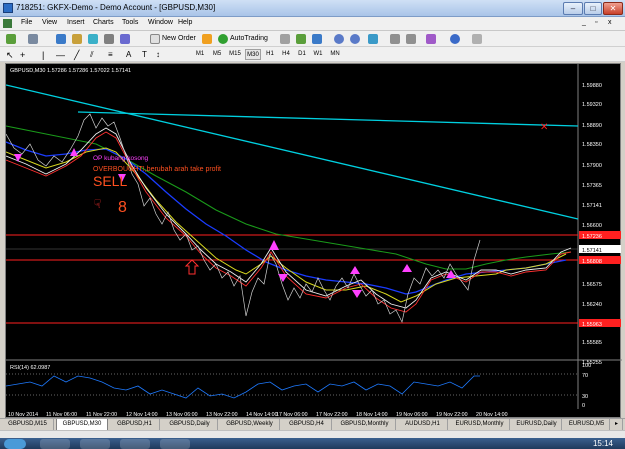 This screenshot has height=449, width=625. What do you see at coordinates (573, 8) in the screenshot?
I see `minimize-button: –` at bounding box center [573, 8].